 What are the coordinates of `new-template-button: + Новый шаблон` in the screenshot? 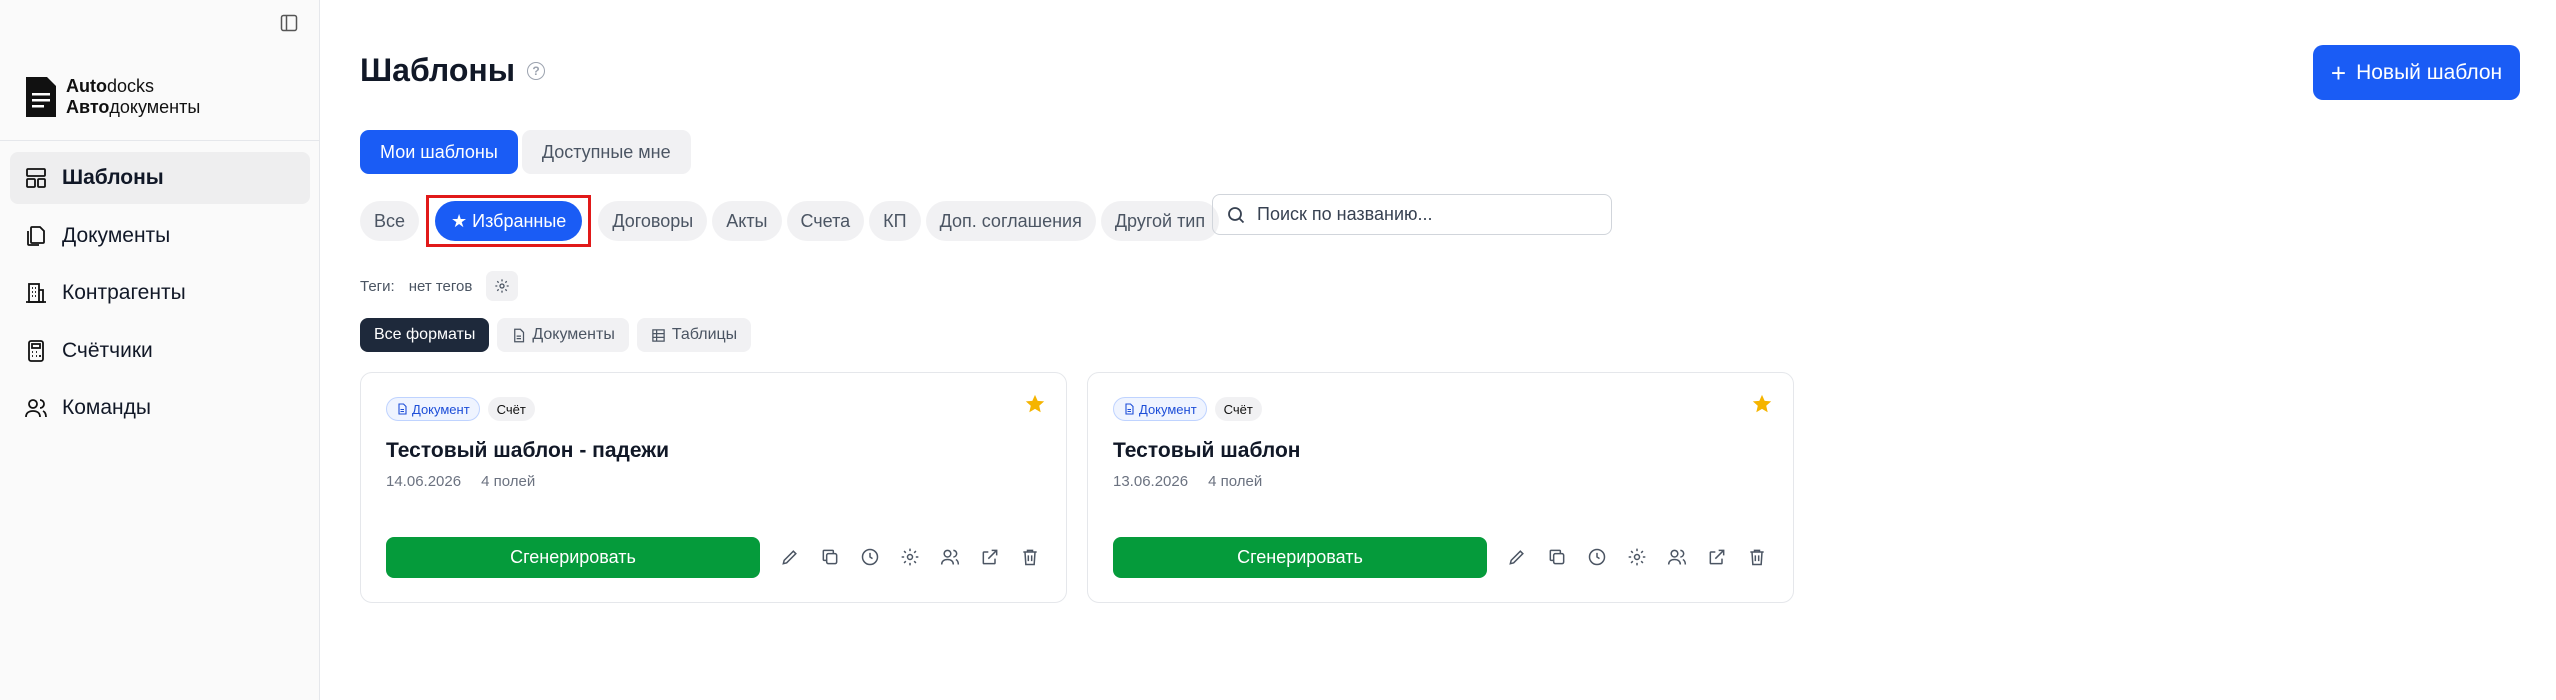 It's located at (2416, 72).